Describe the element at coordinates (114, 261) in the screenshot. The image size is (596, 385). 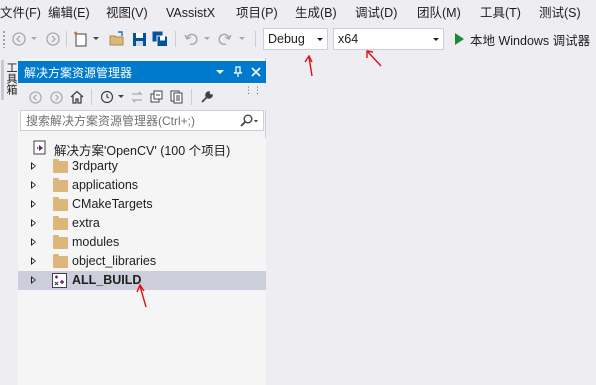
I see `folder-label: object_libraries` at that location.